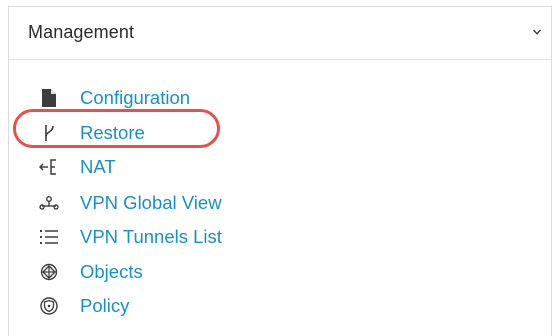  What do you see at coordinates (280, 272) in the screenshot?
I see `menu-item-objects: Objects` at bounding box center [280, 272].